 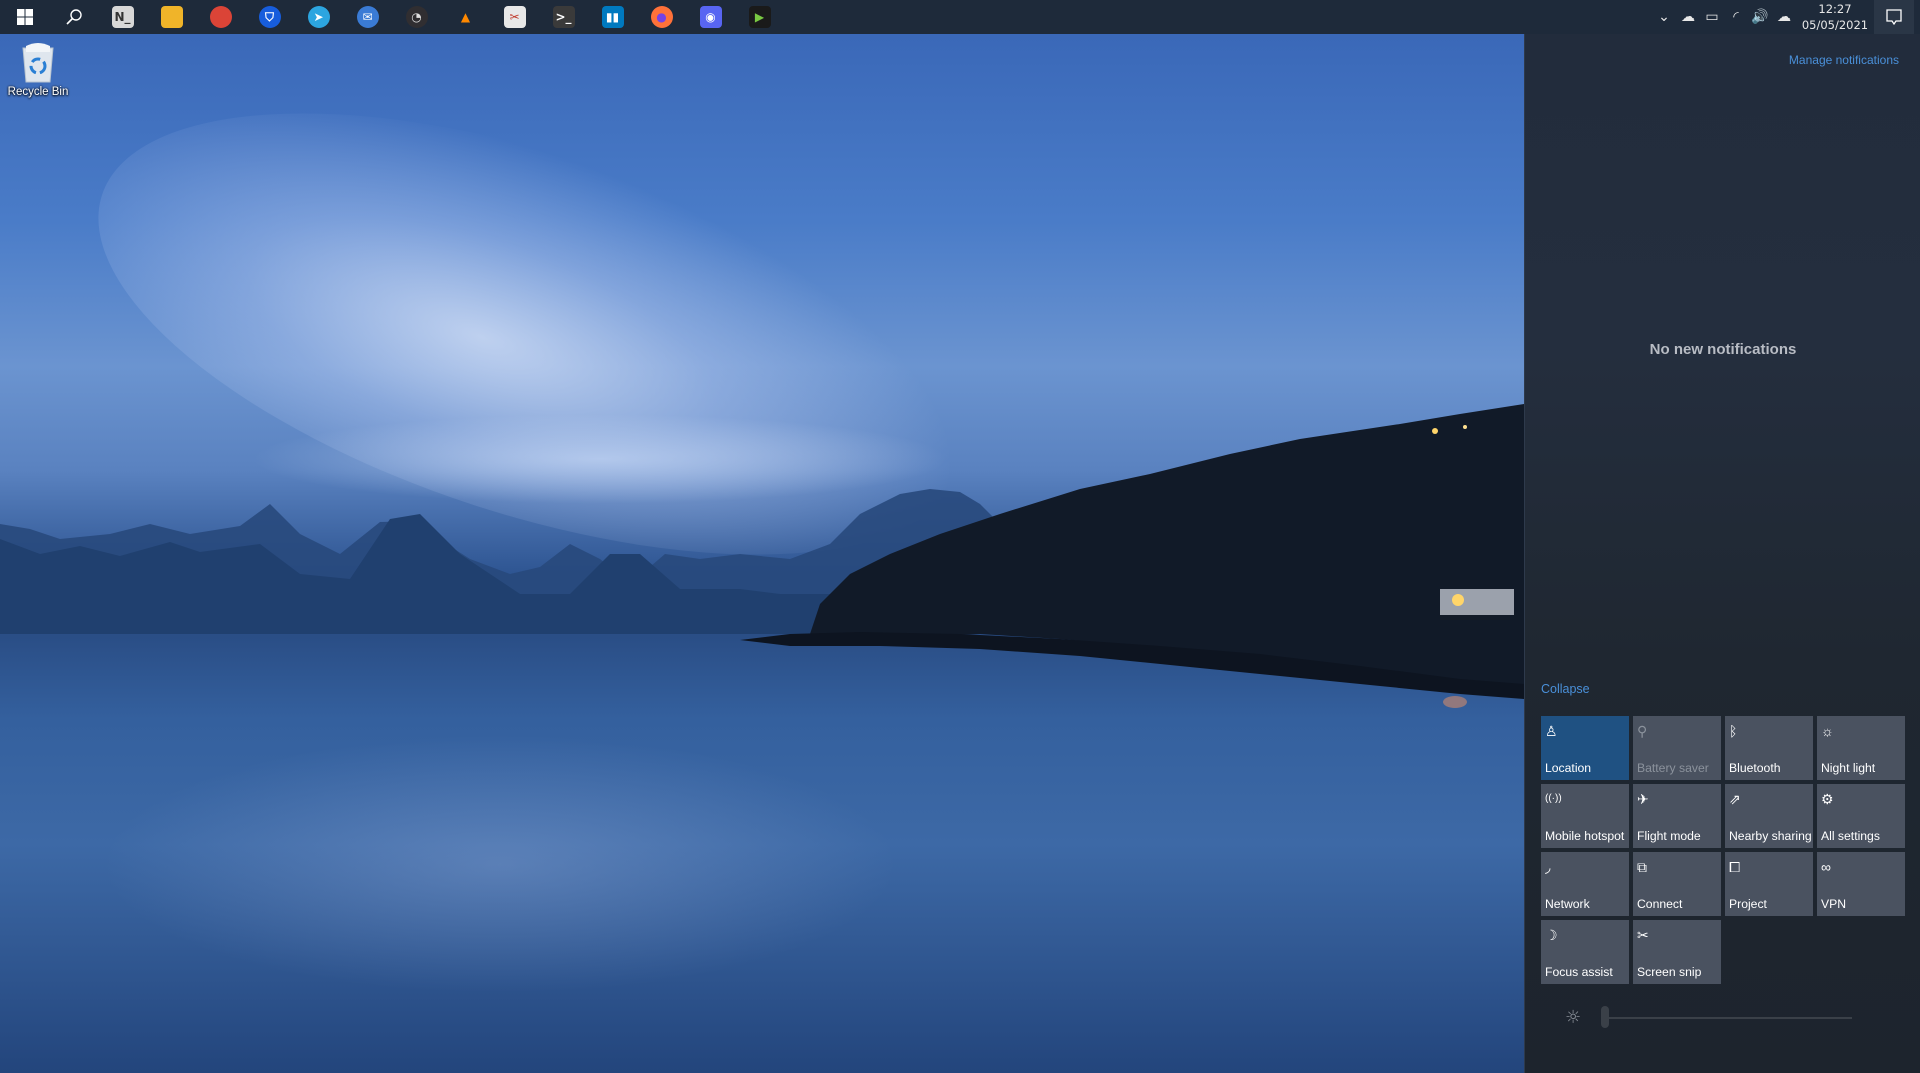 What do you see at coordinates (1669, 836) in the screenshot?
I see `quick-action-label: Flight mode` at bounding box center [1669, 836].